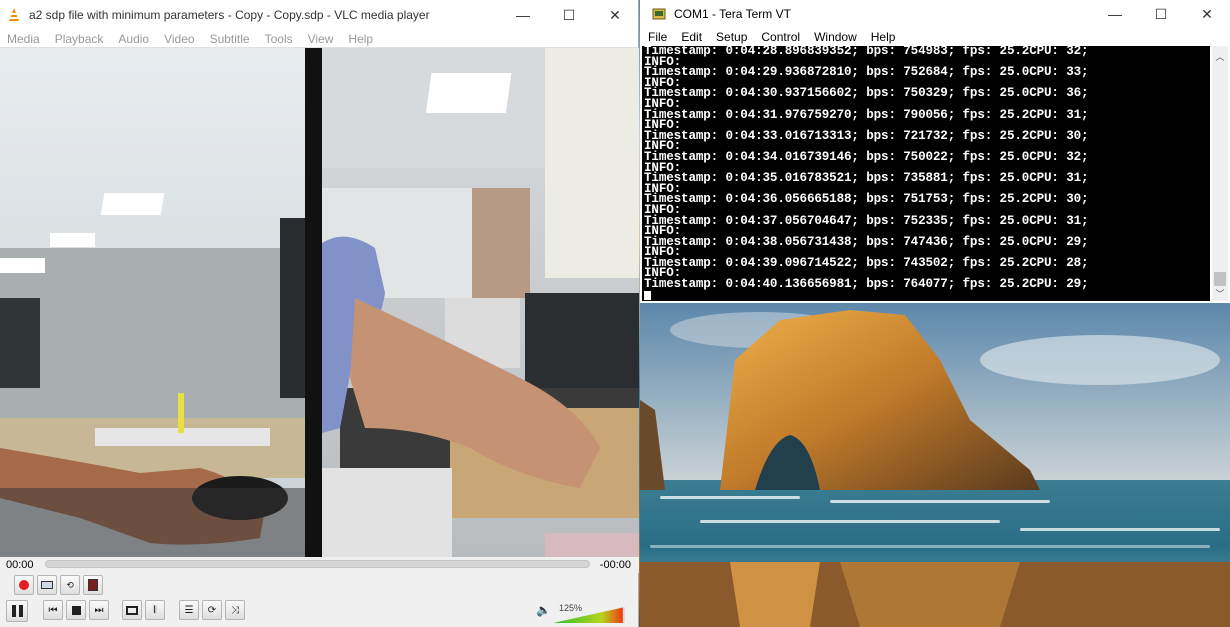  I want to click on shuffle-icon: ⤨, so click(235, 610).